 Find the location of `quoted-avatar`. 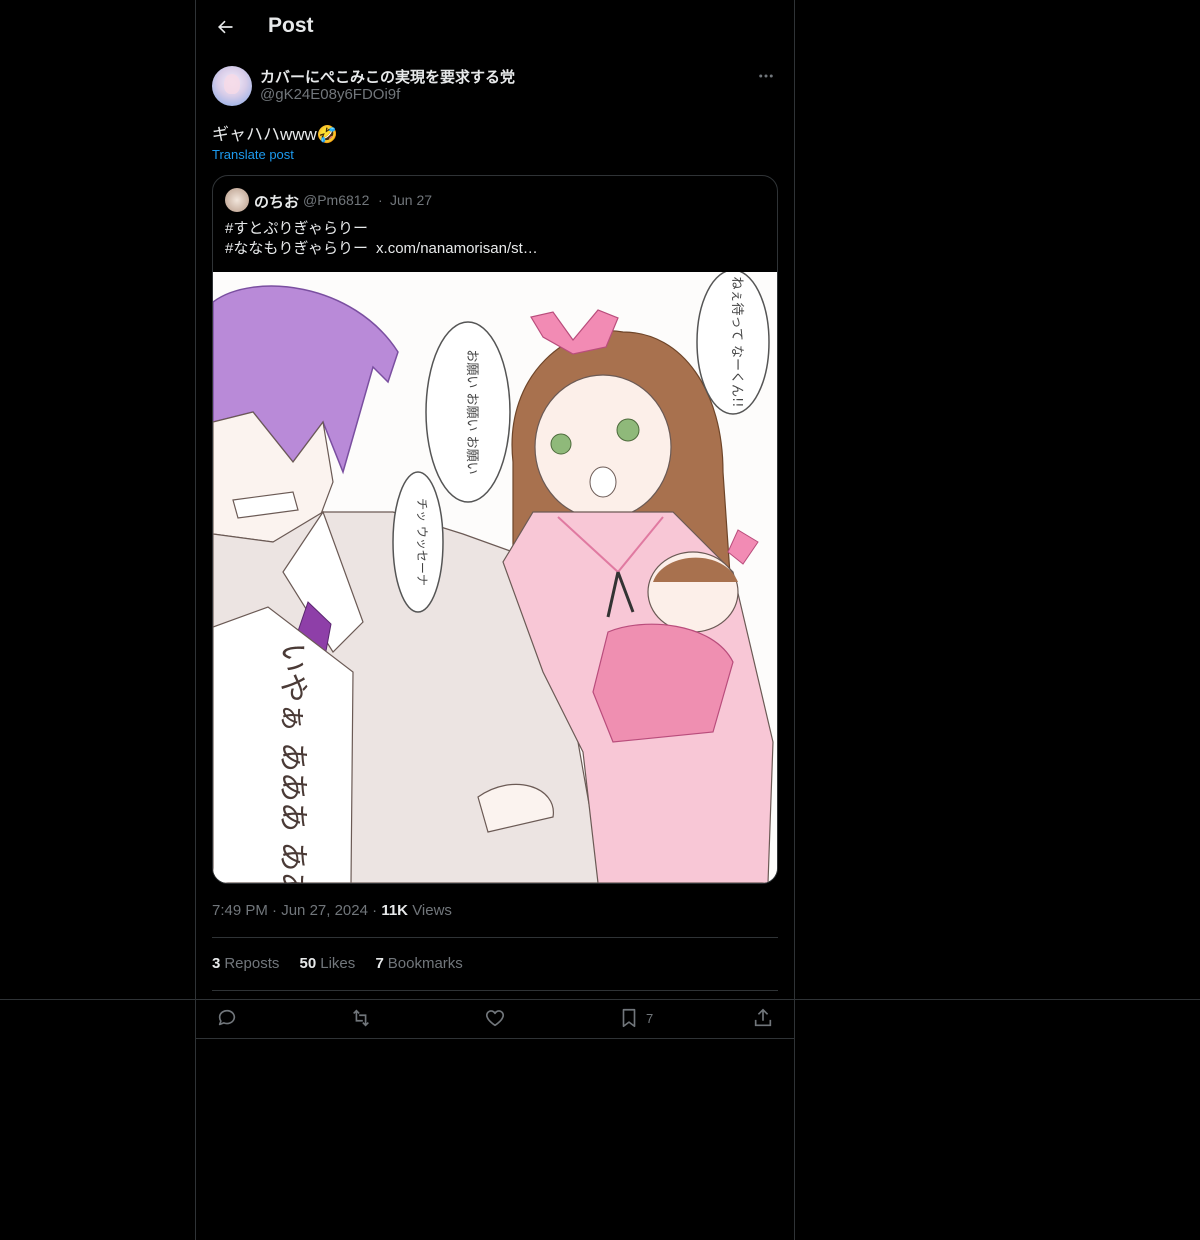

quoted-avatar is located at coordinates (237, 200).